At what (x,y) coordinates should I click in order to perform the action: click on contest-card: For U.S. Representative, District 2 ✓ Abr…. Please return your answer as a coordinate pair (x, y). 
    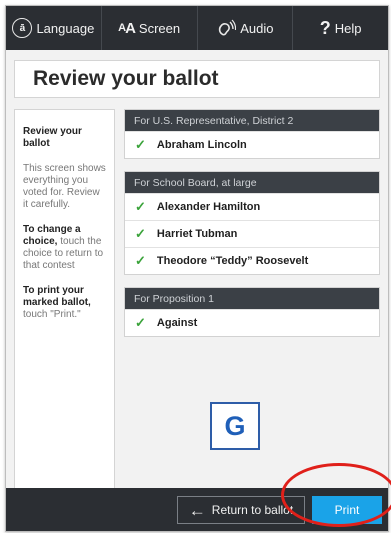
    Looking at the image, I should click on (252, 134).